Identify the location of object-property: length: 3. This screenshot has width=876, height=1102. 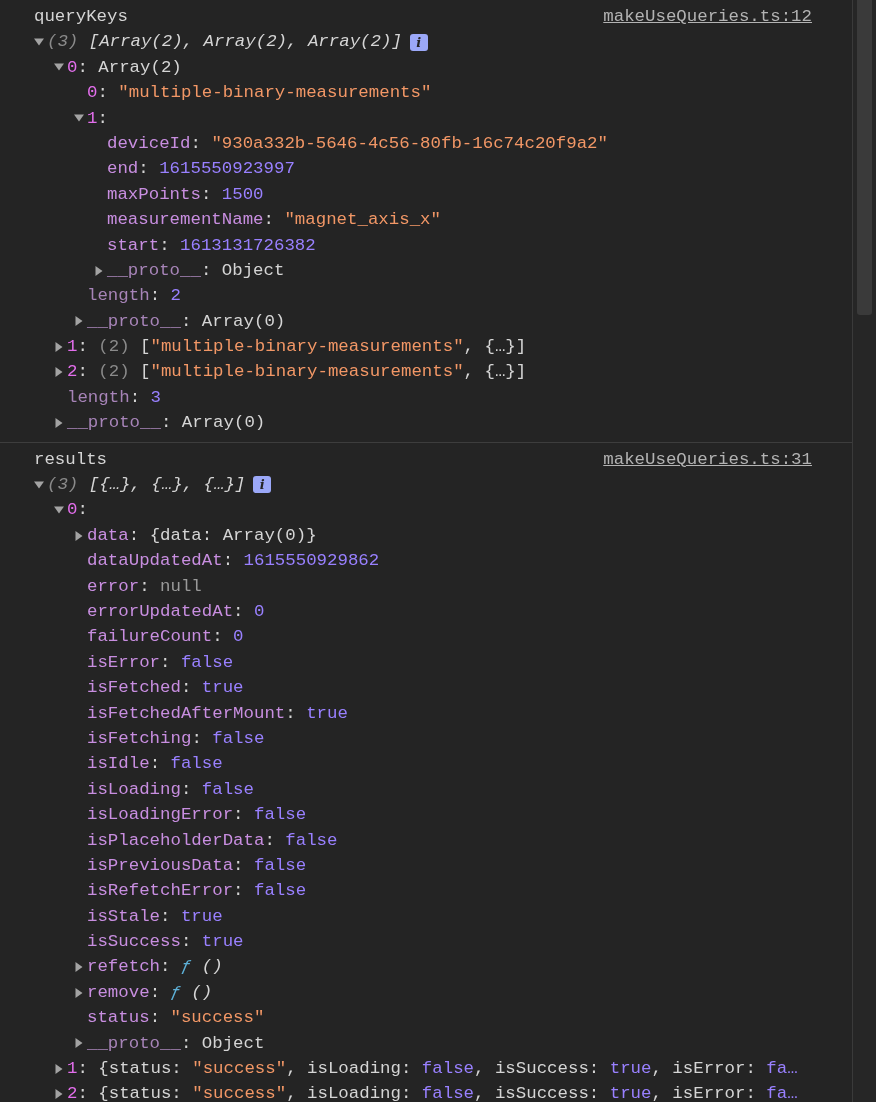
(114, 397).